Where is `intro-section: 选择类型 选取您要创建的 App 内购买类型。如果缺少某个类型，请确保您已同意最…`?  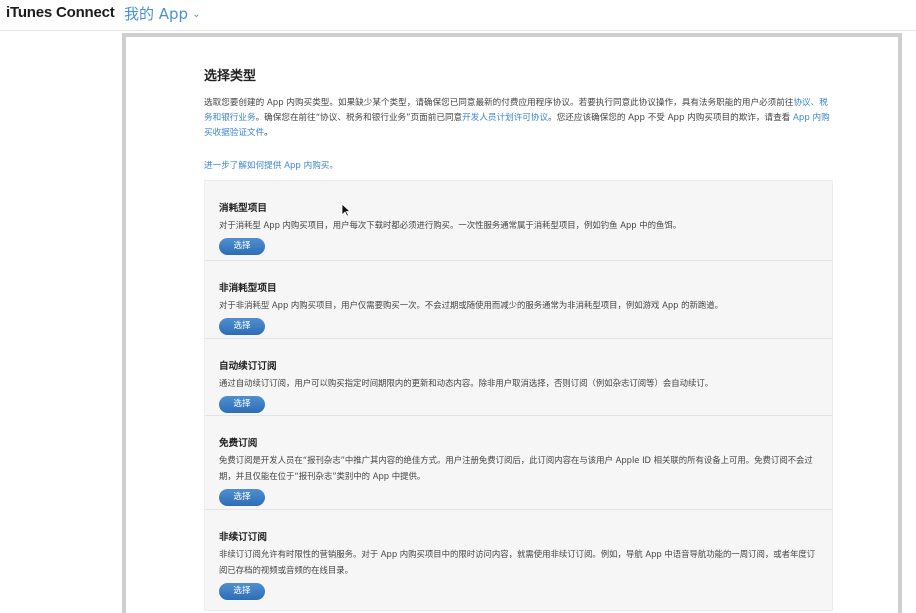 intro-section: 选择类型 选取您要创建的 App 内购买类型。如果缺少某个类型，请确保您已同意最… is located at coordinates (519, 118).